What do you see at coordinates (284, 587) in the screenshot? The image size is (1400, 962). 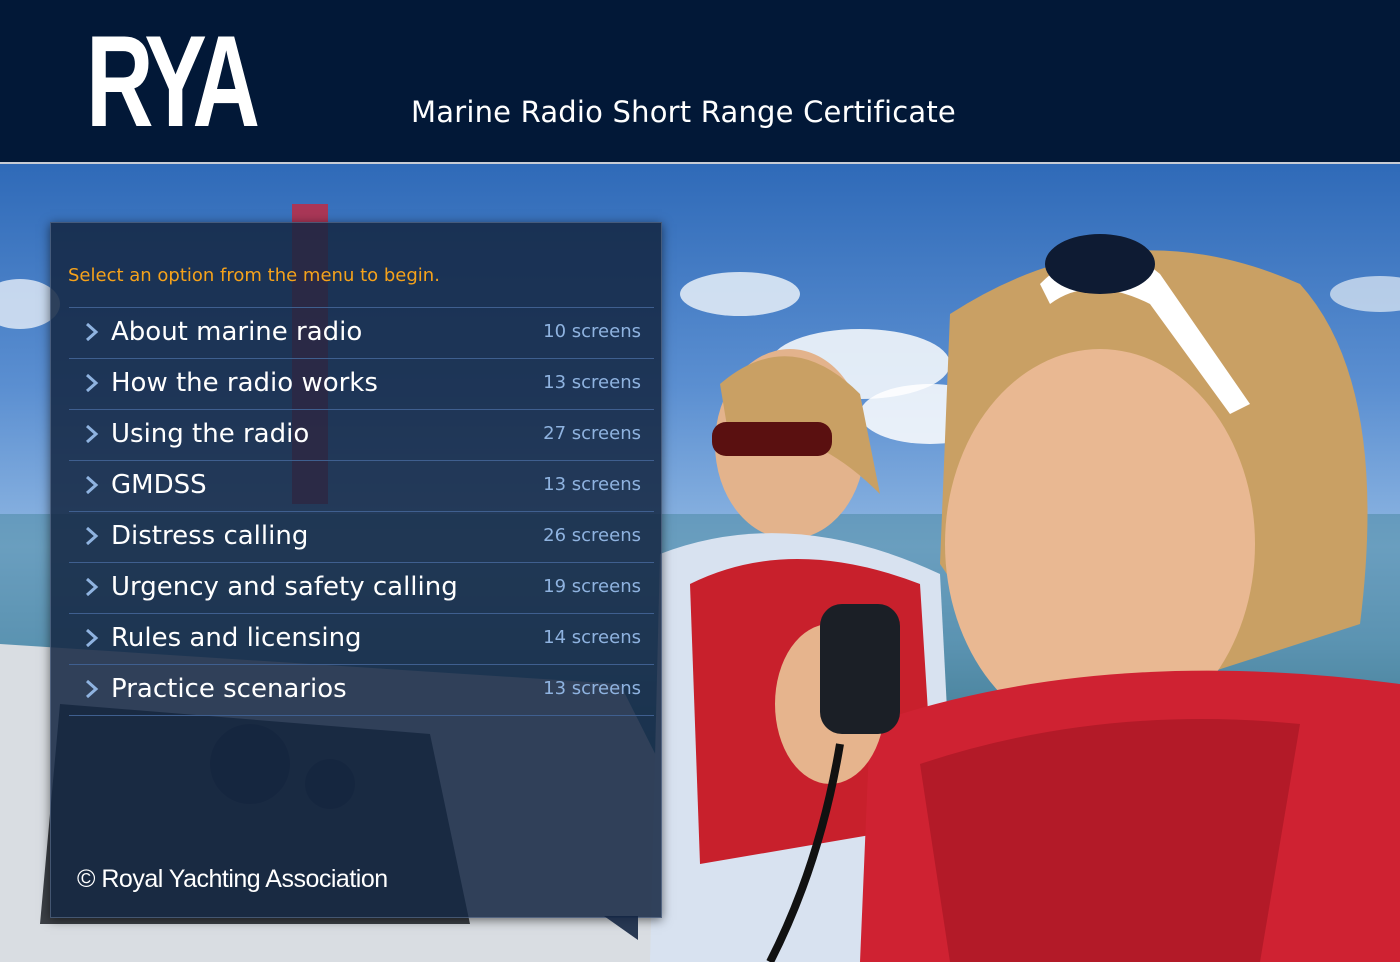 I see `menu-item-label: Urgency and safety calling` at bounding box center [284, 587].